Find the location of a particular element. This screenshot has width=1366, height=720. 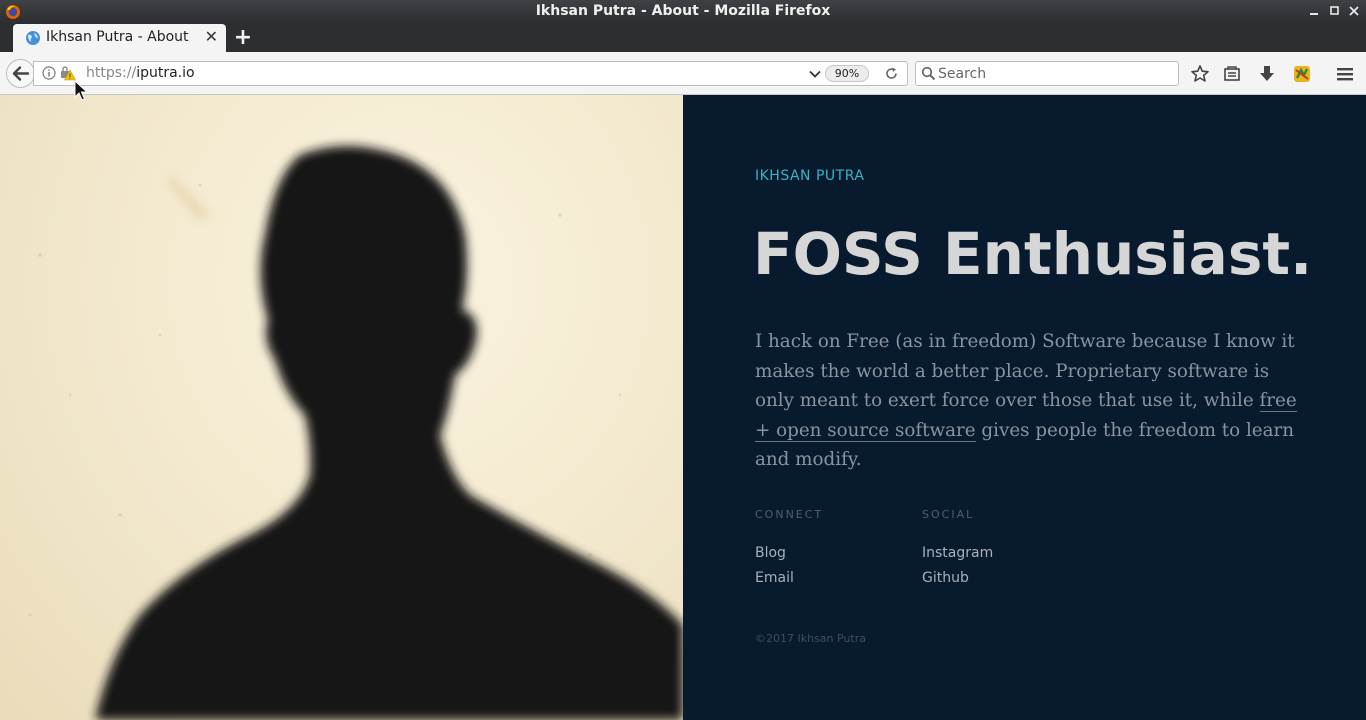

mixed-content-warning-icon is located at coordinates (68, 73).